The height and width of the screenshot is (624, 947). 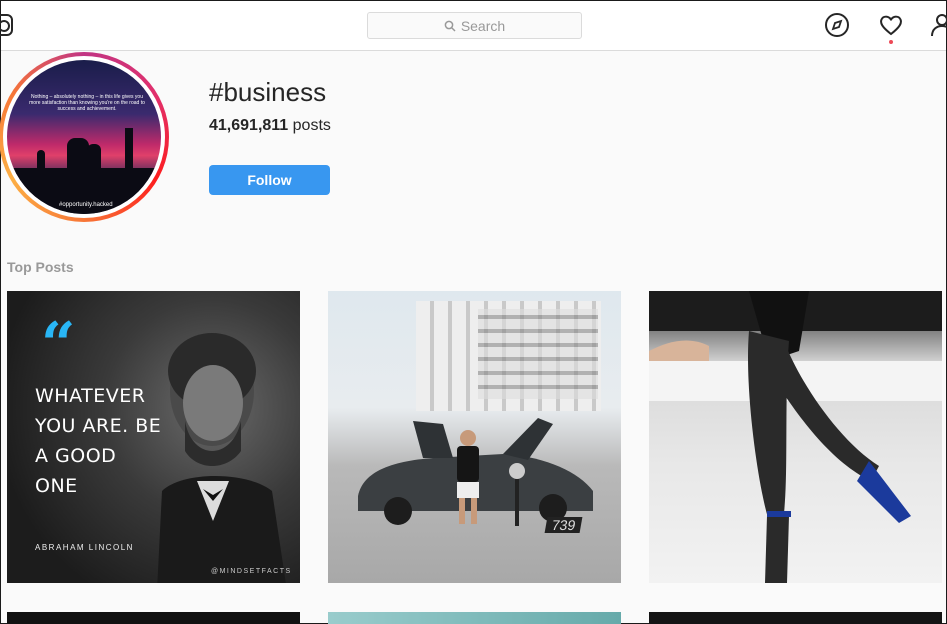 I want to click on post-count: 41,691,811 posts, so click(x=270, y=126).